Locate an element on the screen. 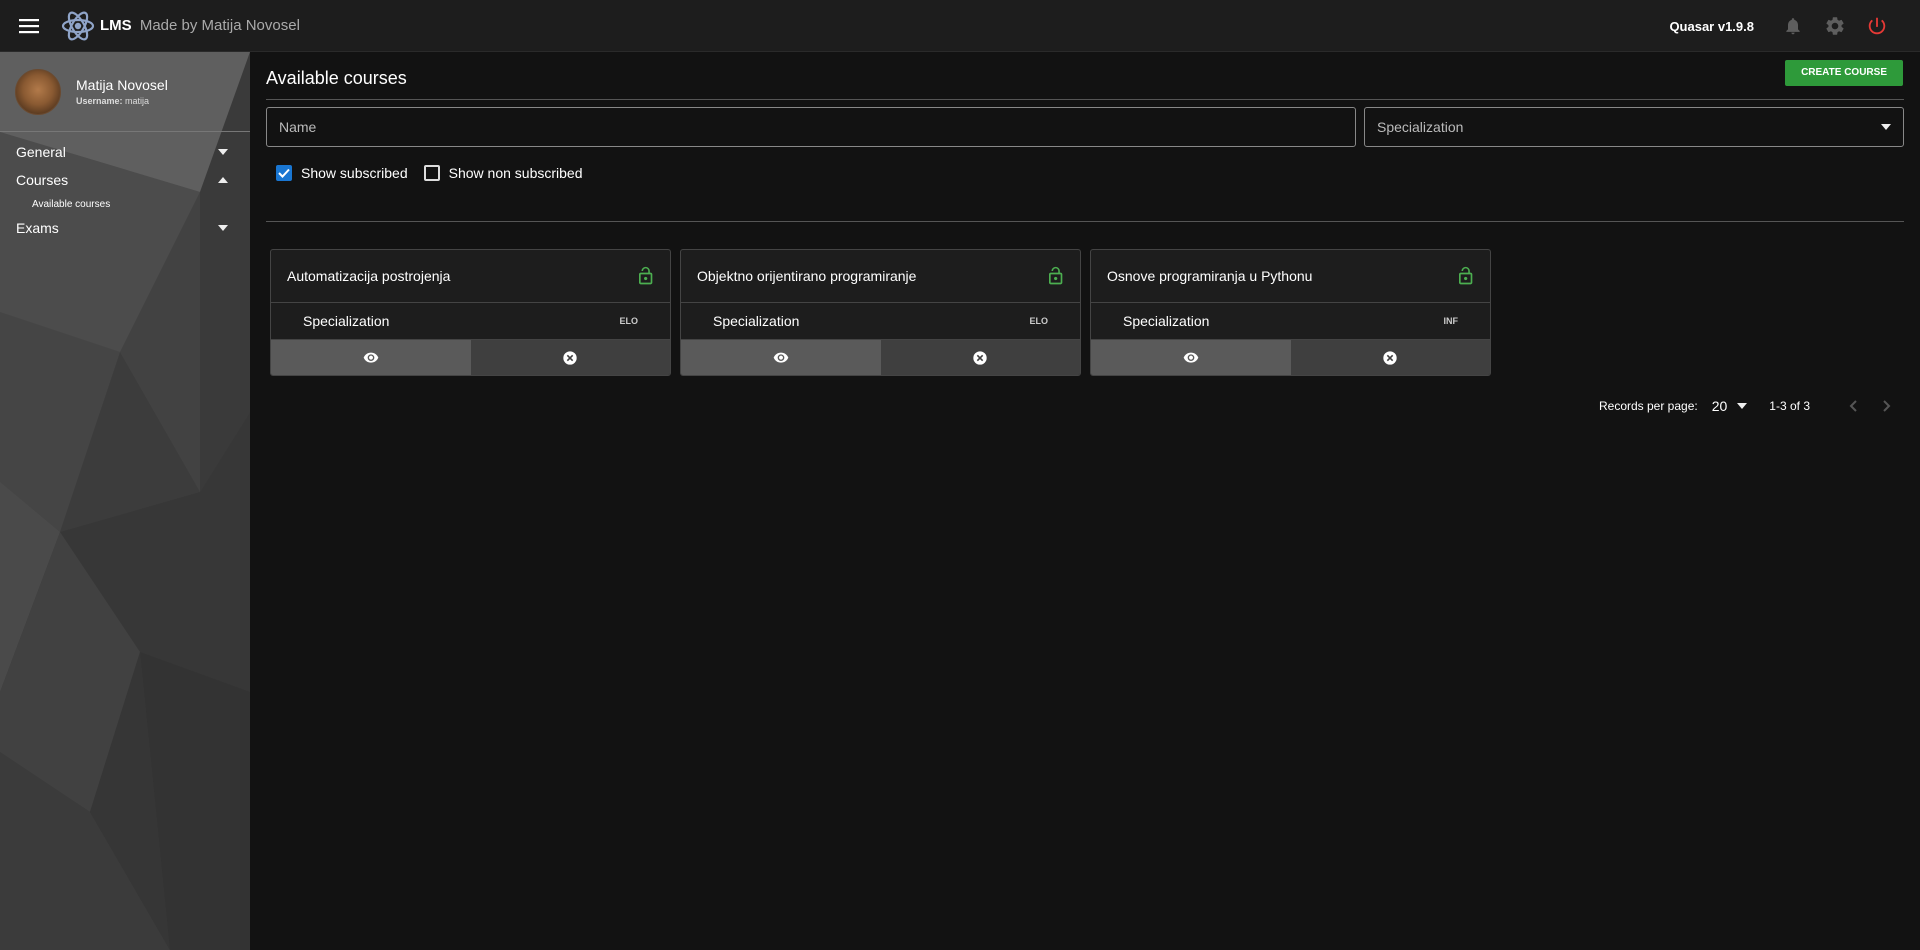 Image resolution: width=1920 pixels, height=950 pixels. logout-button is located at coordinates (1877, 26).